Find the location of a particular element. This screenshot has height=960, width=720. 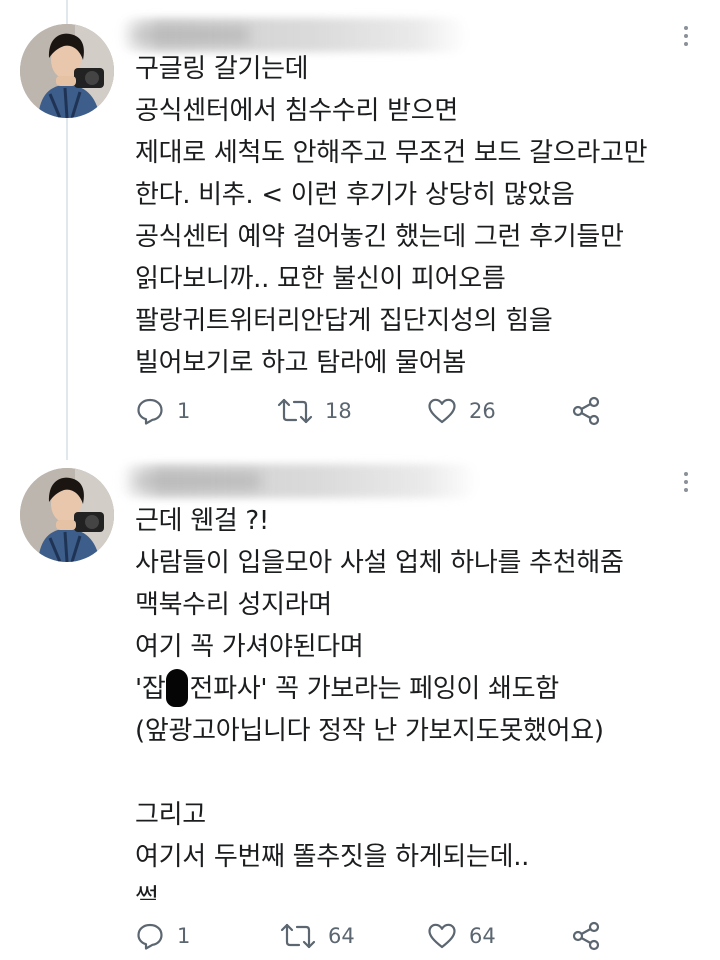

tweet-actions: 1 64 64 is located at coordinates (375, 936).